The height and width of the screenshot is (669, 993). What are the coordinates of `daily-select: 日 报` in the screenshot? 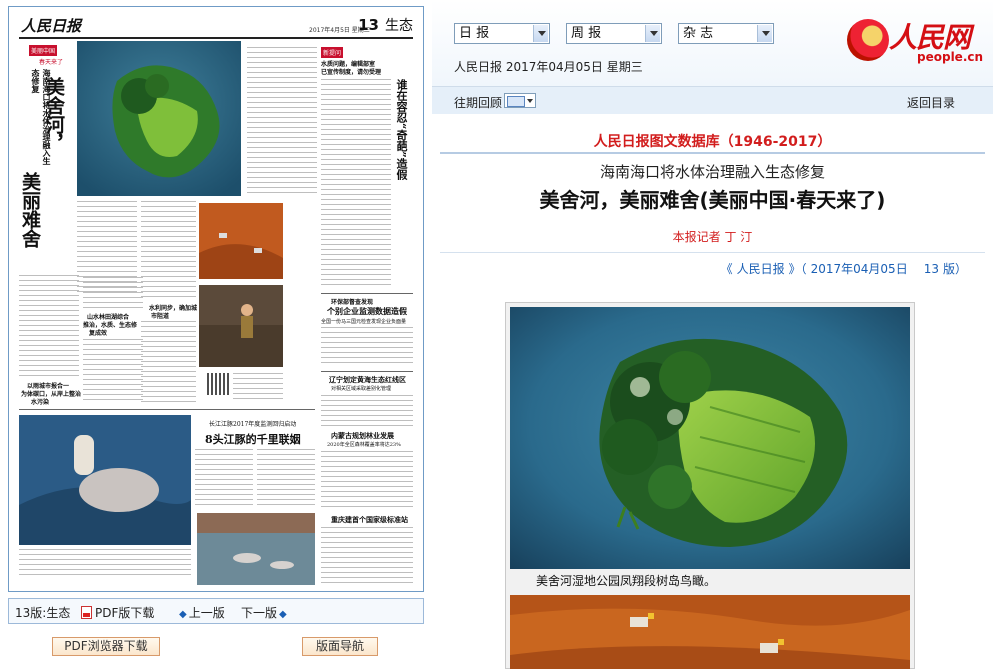 It's located at (502, 33).